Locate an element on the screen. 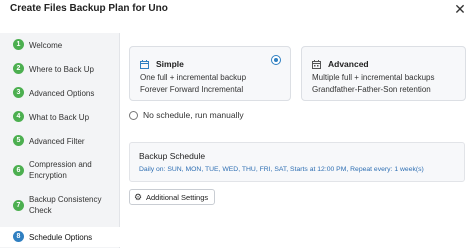 This screenshot has height=248, width=474. step-number-badge: 1 is located at coordinates (18, 44).